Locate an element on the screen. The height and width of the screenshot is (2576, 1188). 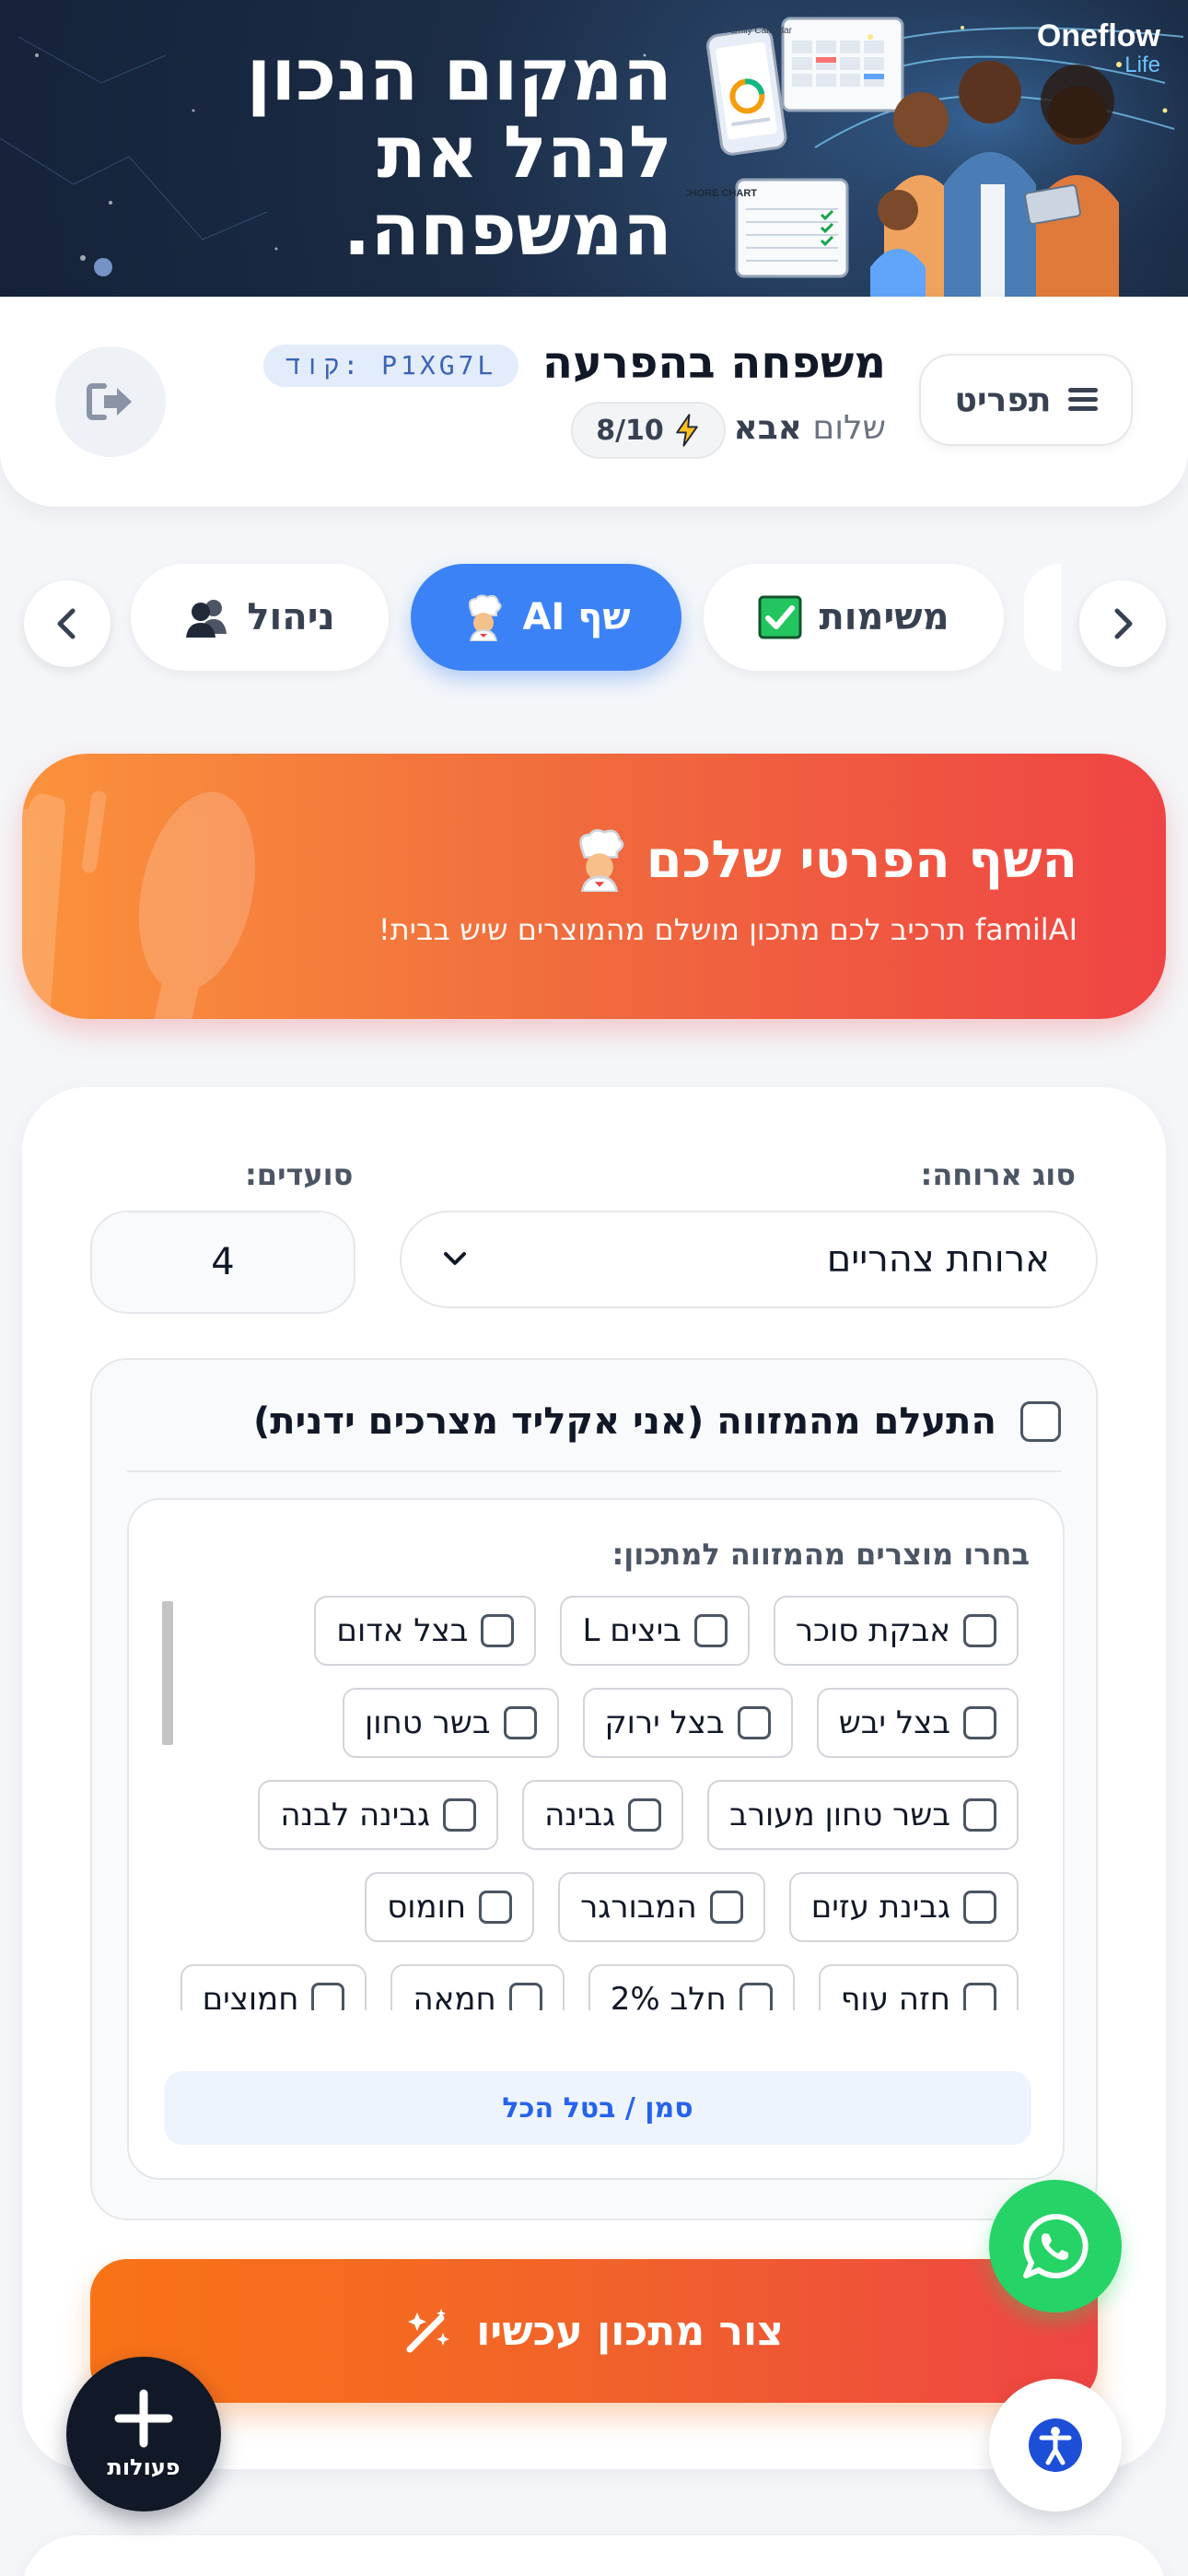
brand-logo: Oneflow Life is located at coordinates (1098, 48).